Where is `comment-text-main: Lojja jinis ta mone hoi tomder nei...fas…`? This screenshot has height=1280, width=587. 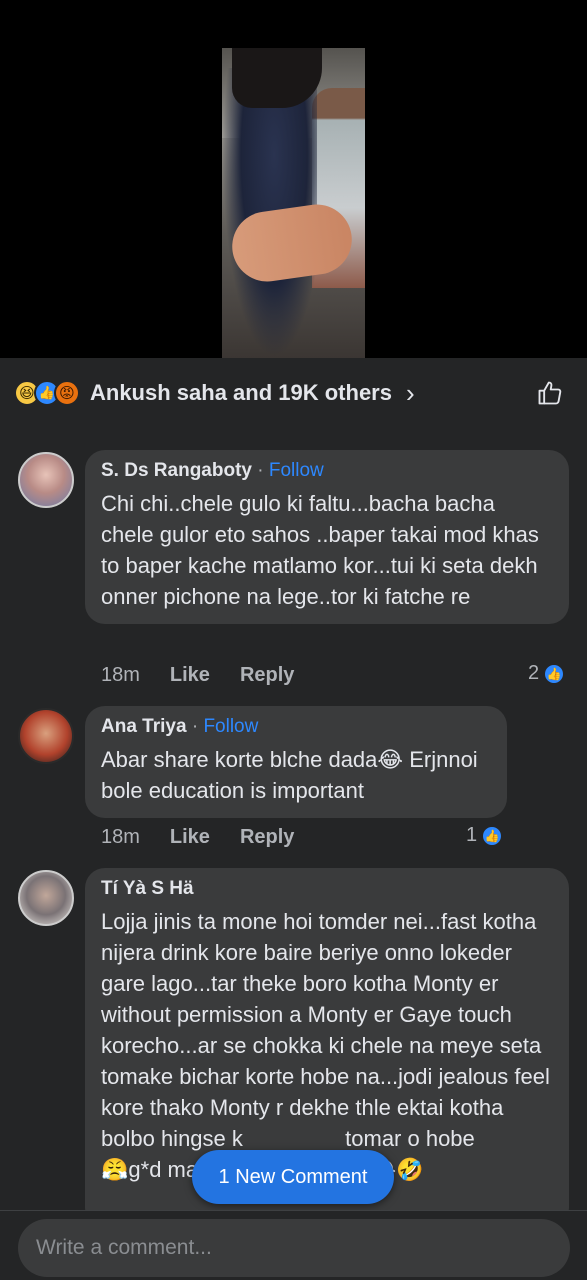
comment-text-main: Lojja jinis ta mone hoi tomder nei...fas… is located at coordinates (325, 1030).